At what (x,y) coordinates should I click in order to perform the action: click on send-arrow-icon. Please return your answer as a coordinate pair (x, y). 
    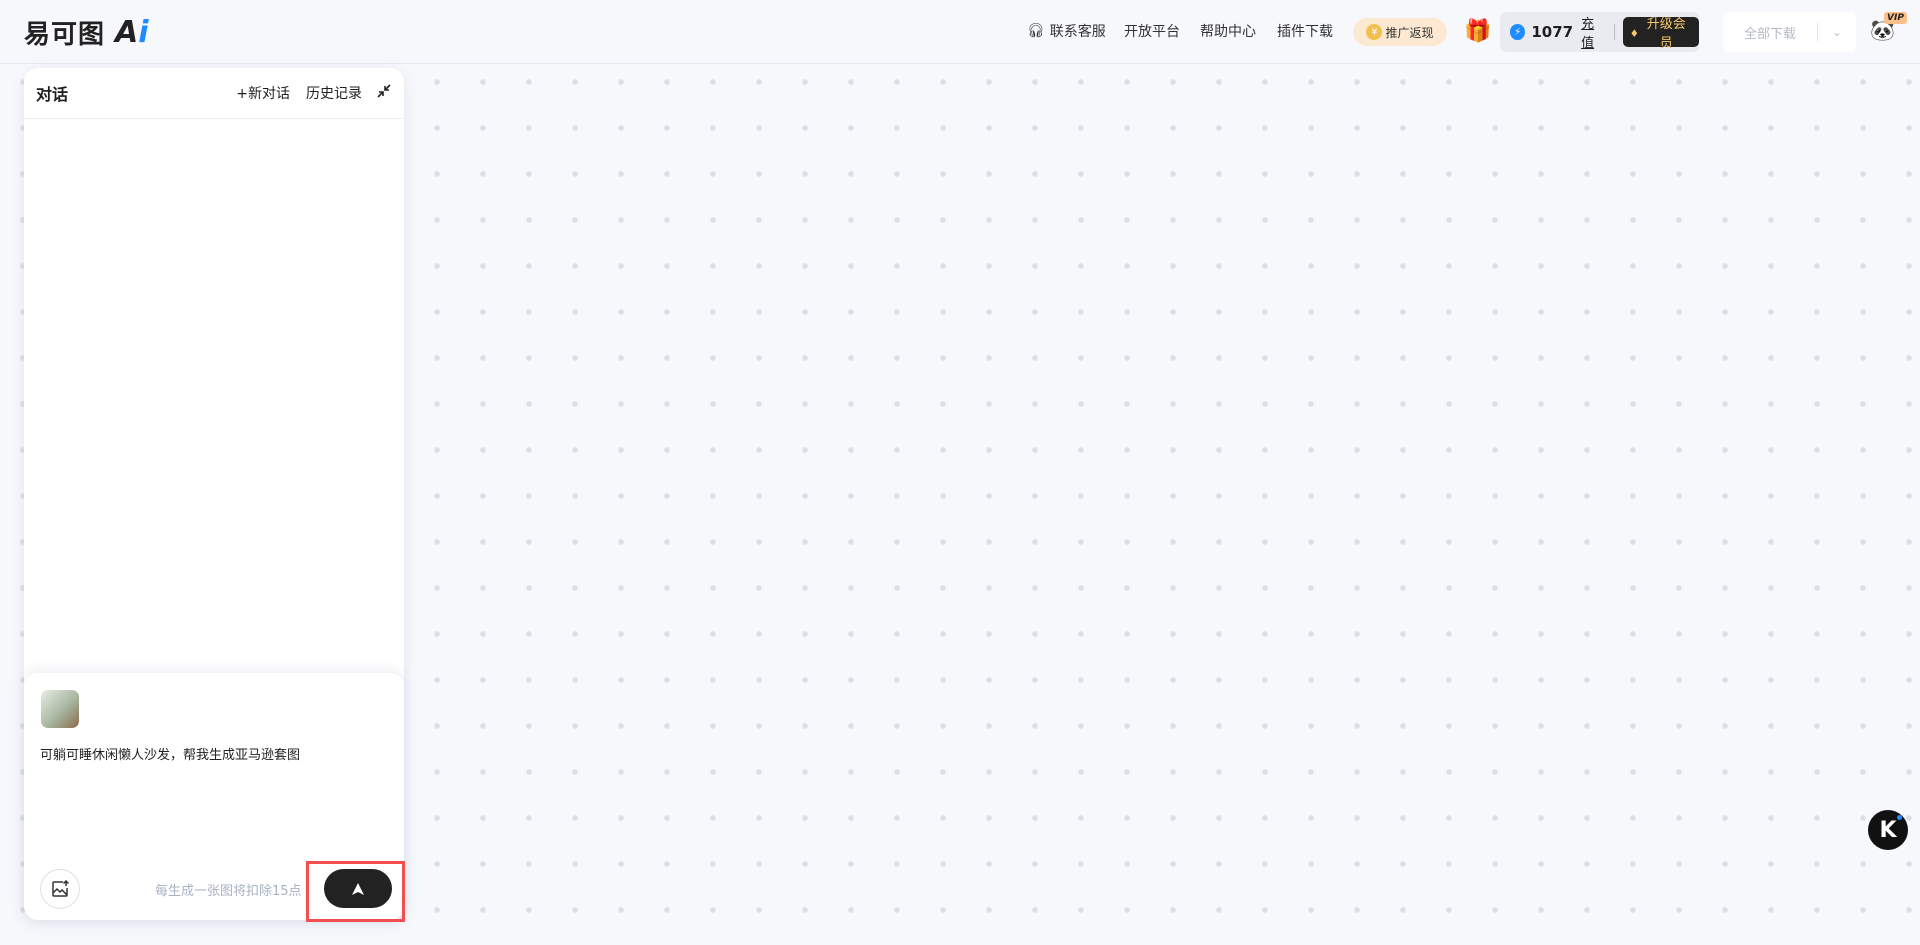
    Looking at the image, I should click on (358, 888).